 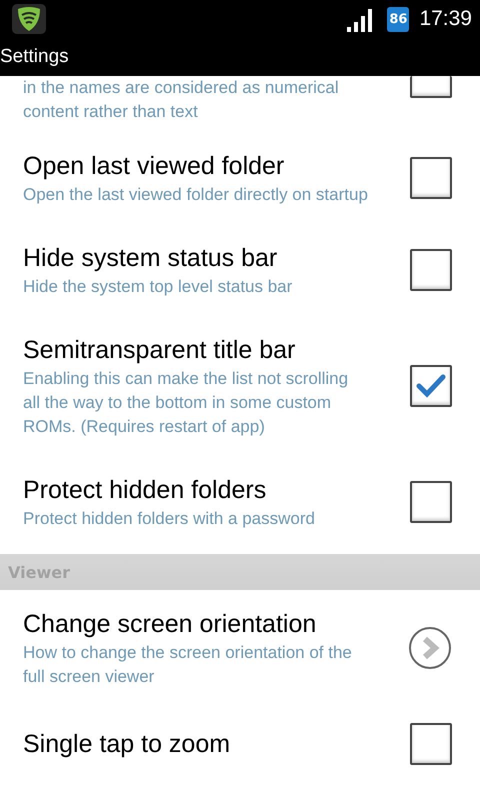 What do you see at coordinates (29, 19) in the screenshot?
I see `shield-icon` at bounding box center [29, 19].